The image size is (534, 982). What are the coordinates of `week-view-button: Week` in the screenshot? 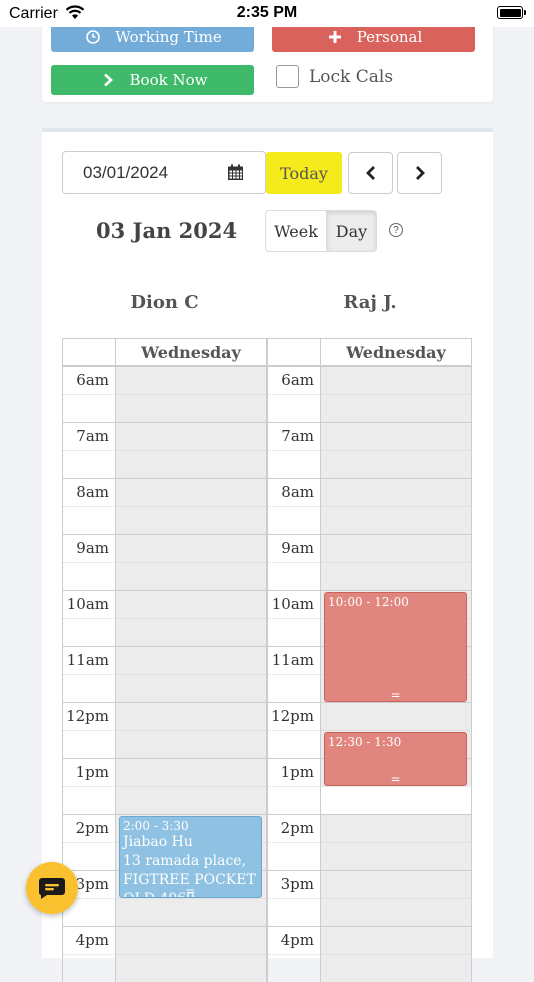 It's located at (296, 231).